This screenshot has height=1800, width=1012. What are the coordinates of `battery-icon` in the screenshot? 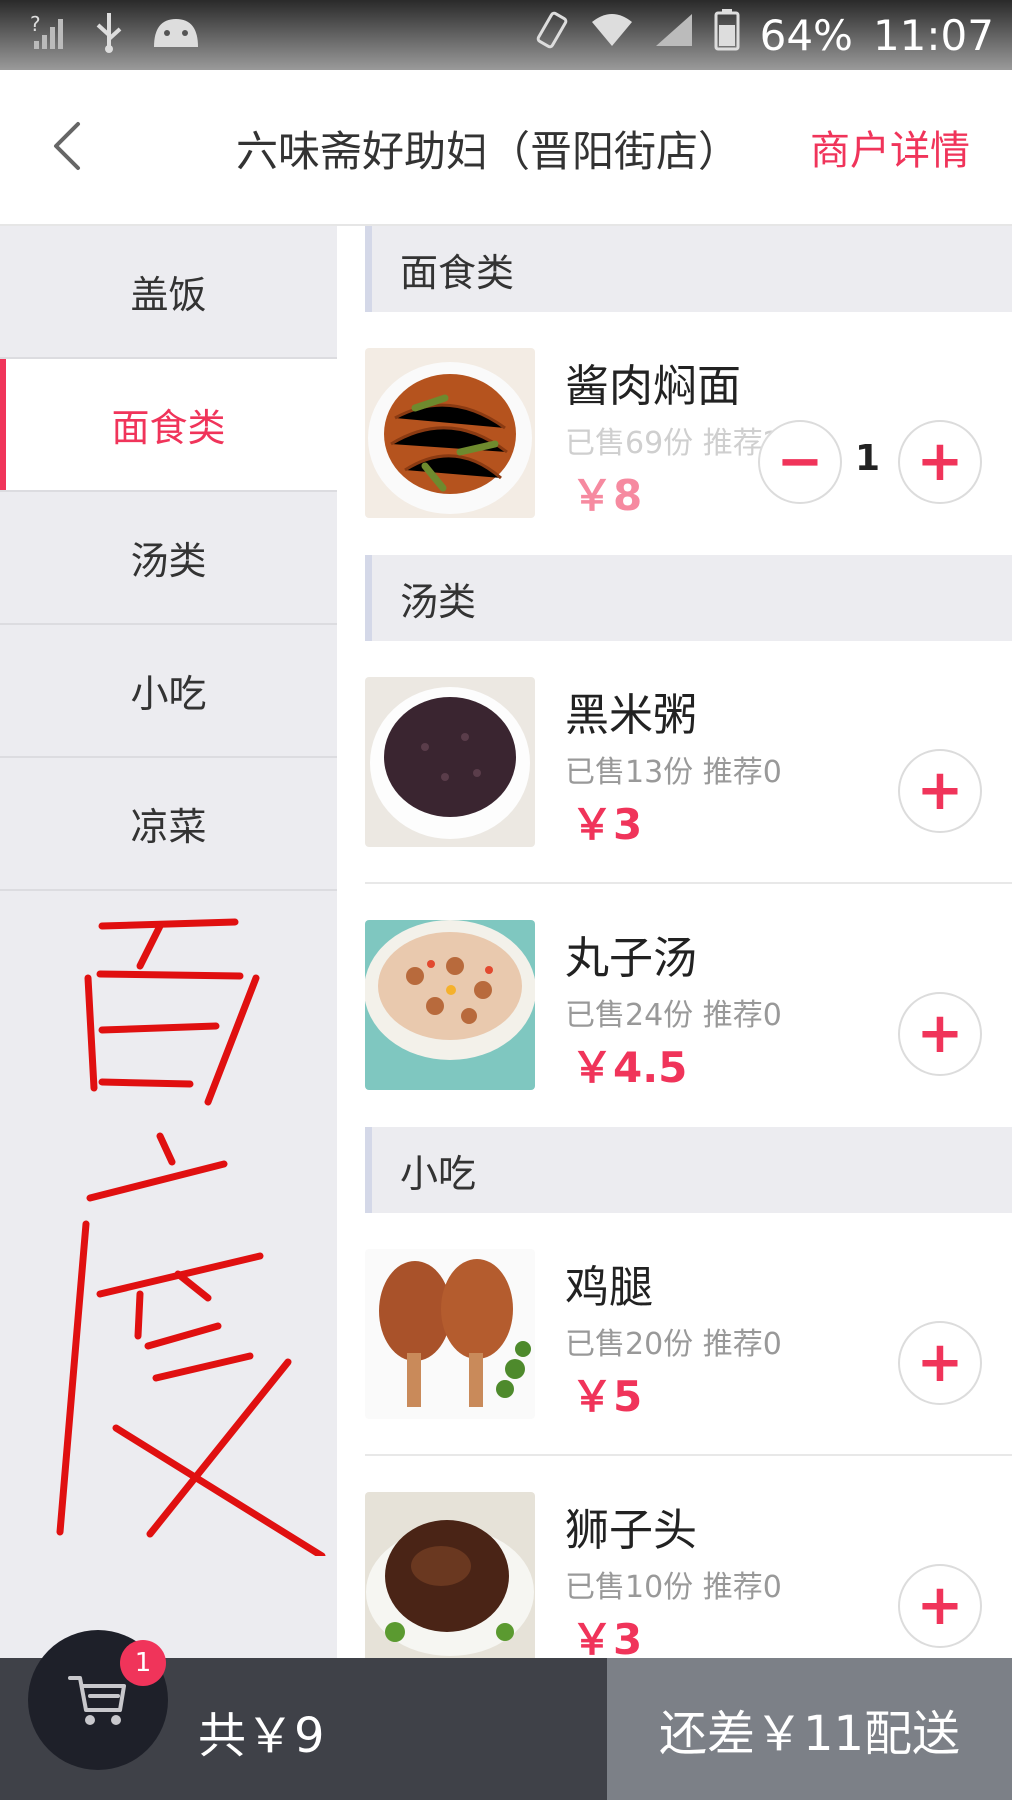 It's located at (727, 35).